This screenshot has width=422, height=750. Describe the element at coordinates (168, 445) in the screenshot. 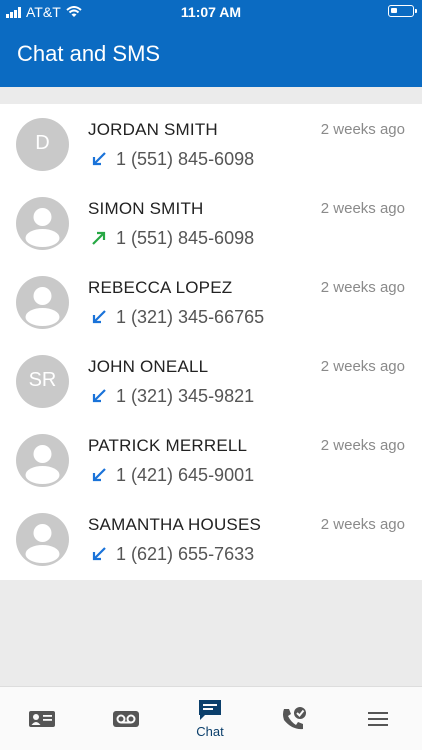

I see `contact-name: PATRICK MERRELL` at that location.